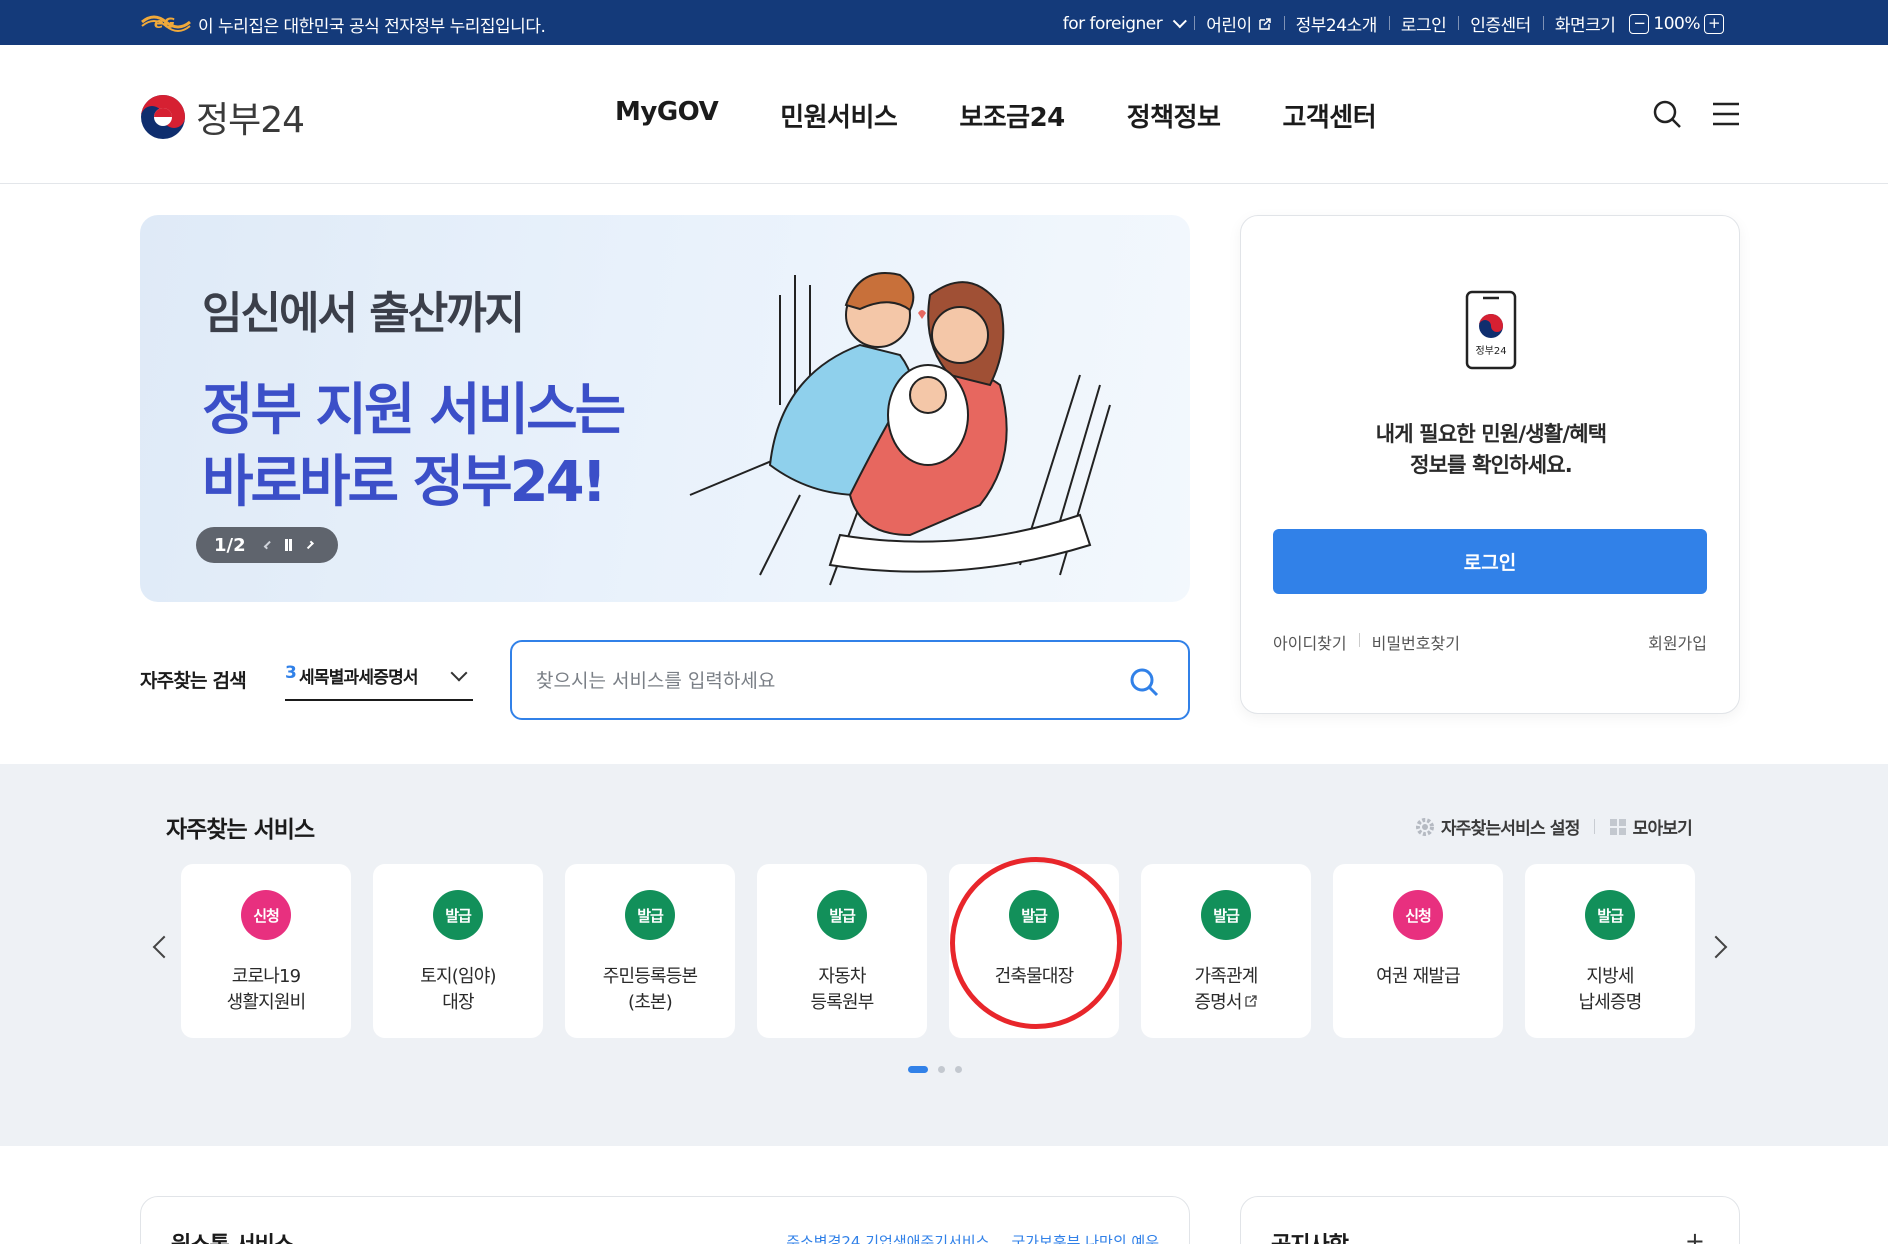 The image size is (1888, 1244). Describe the element at coordinates (1716, 947) in the screenshot. I see `carousel-next-icon` at that location.